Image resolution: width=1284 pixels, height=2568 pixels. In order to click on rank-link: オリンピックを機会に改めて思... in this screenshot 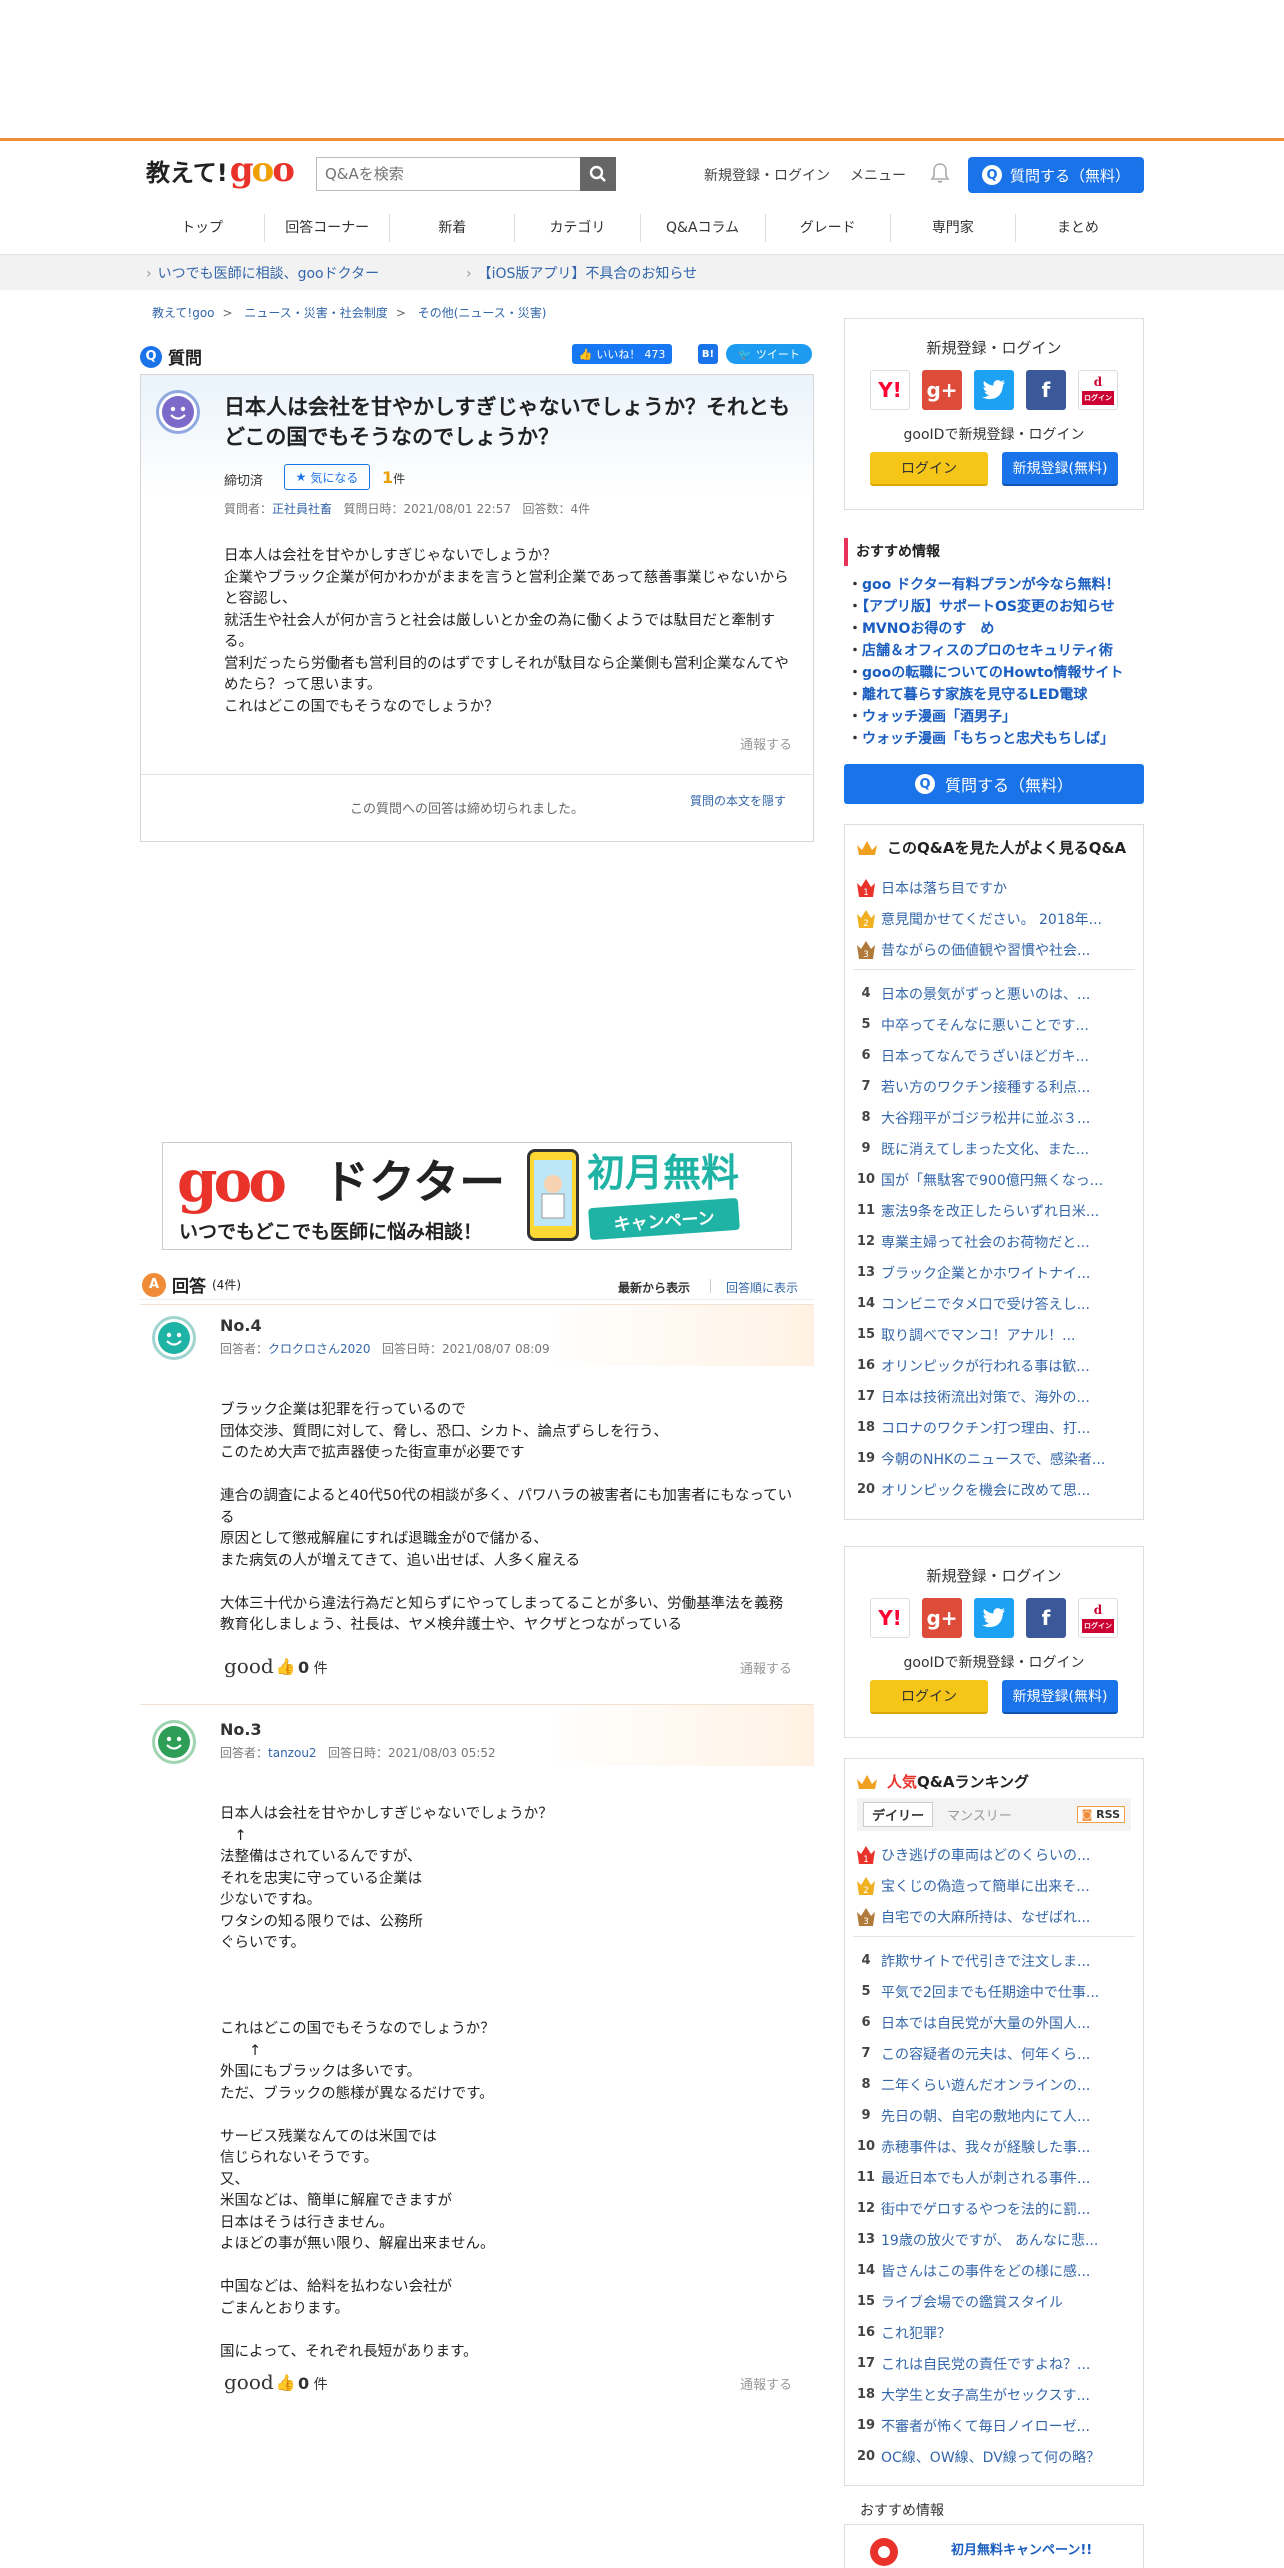, I will do `click(1001, 1490)`.